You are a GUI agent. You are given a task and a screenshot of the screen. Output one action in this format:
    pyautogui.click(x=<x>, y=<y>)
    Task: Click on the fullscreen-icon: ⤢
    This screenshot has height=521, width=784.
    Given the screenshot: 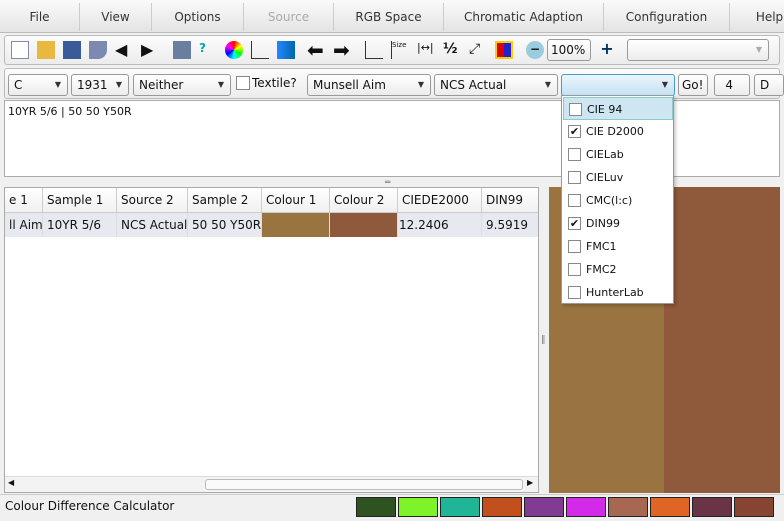 What is the action you would take?
    pyautogui.click(x=478, y=50)
    